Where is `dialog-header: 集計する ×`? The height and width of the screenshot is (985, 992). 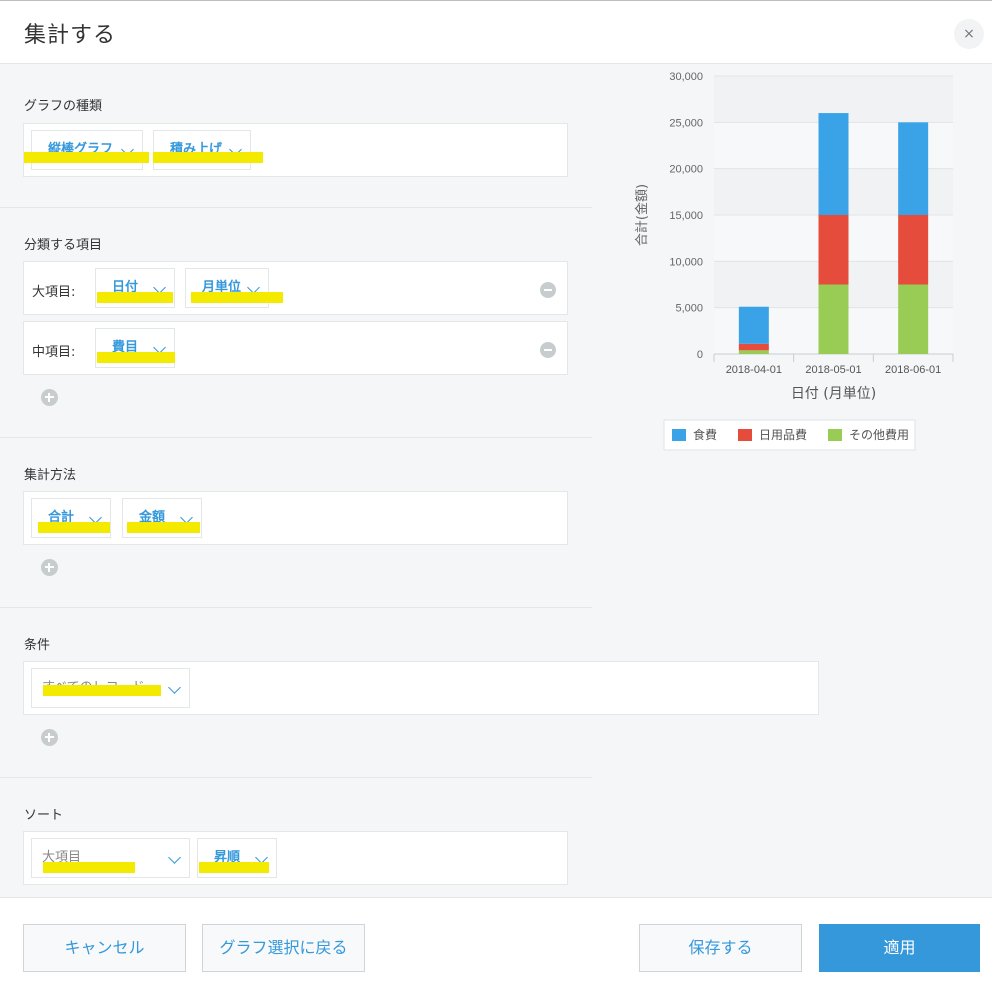
dialog-header: 集計する × is located at coordinates (496, 32).